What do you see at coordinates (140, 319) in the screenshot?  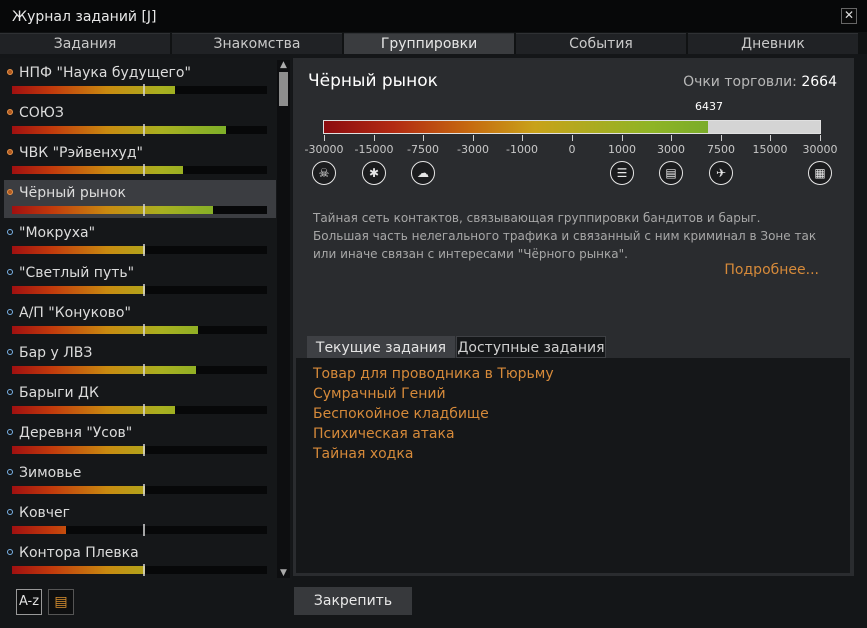 I see `faction-item: А/П "Конуково"` at bounding box center [140, 319].